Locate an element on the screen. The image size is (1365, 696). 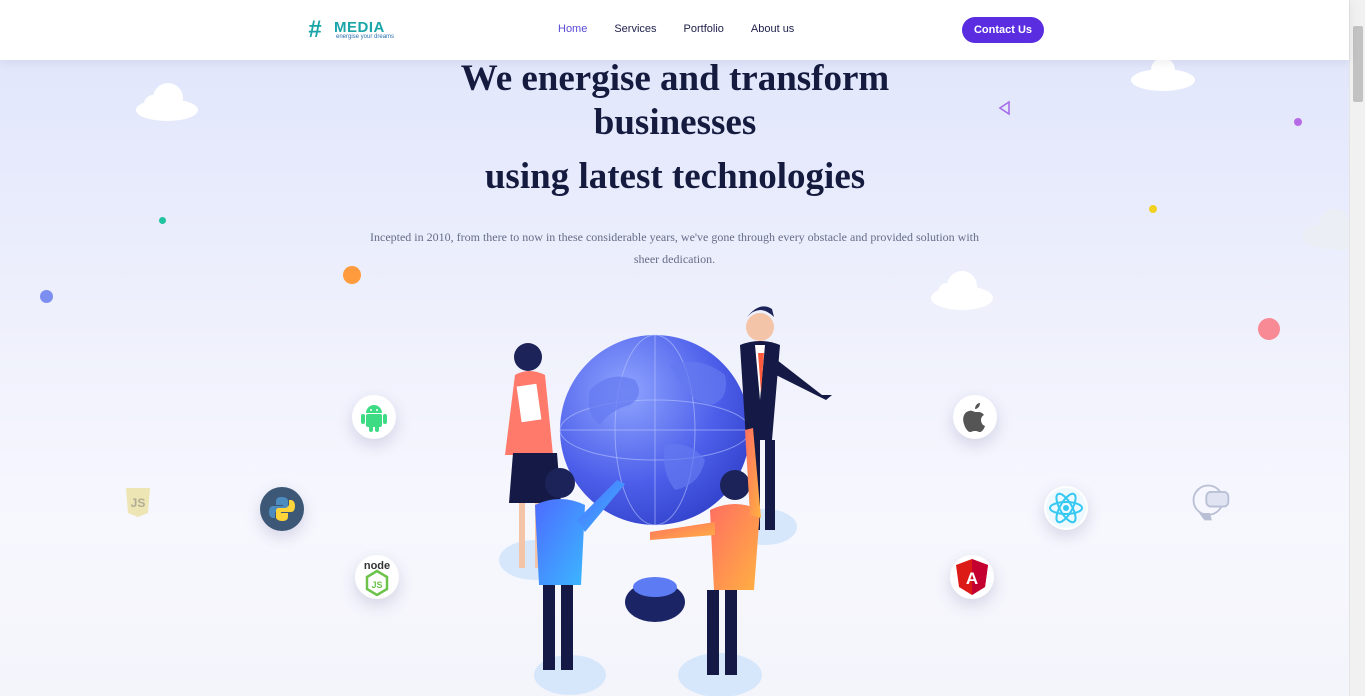
vr-badge is located at coordinates (1210, 502).